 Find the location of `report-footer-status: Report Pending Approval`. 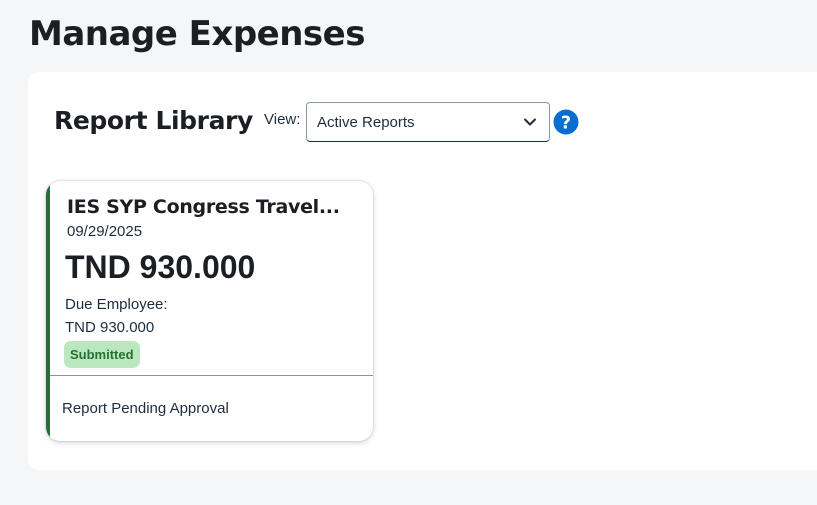

report-footer-status: Report Pending Approval is located at coordinates (145, 408).